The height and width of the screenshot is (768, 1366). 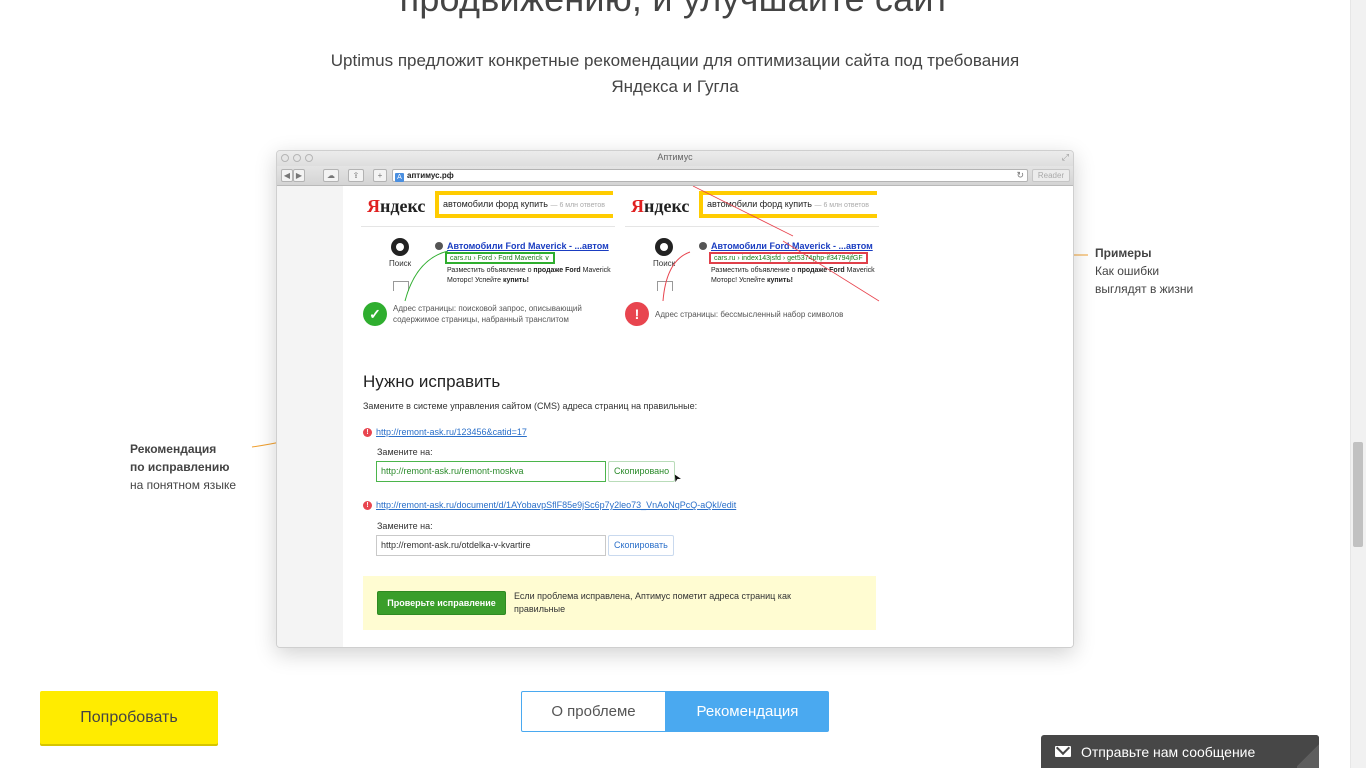 I want to click on bad-url-row: ! http://remont-ask.ru/123456&catid=17, so click(x=445, y=432).